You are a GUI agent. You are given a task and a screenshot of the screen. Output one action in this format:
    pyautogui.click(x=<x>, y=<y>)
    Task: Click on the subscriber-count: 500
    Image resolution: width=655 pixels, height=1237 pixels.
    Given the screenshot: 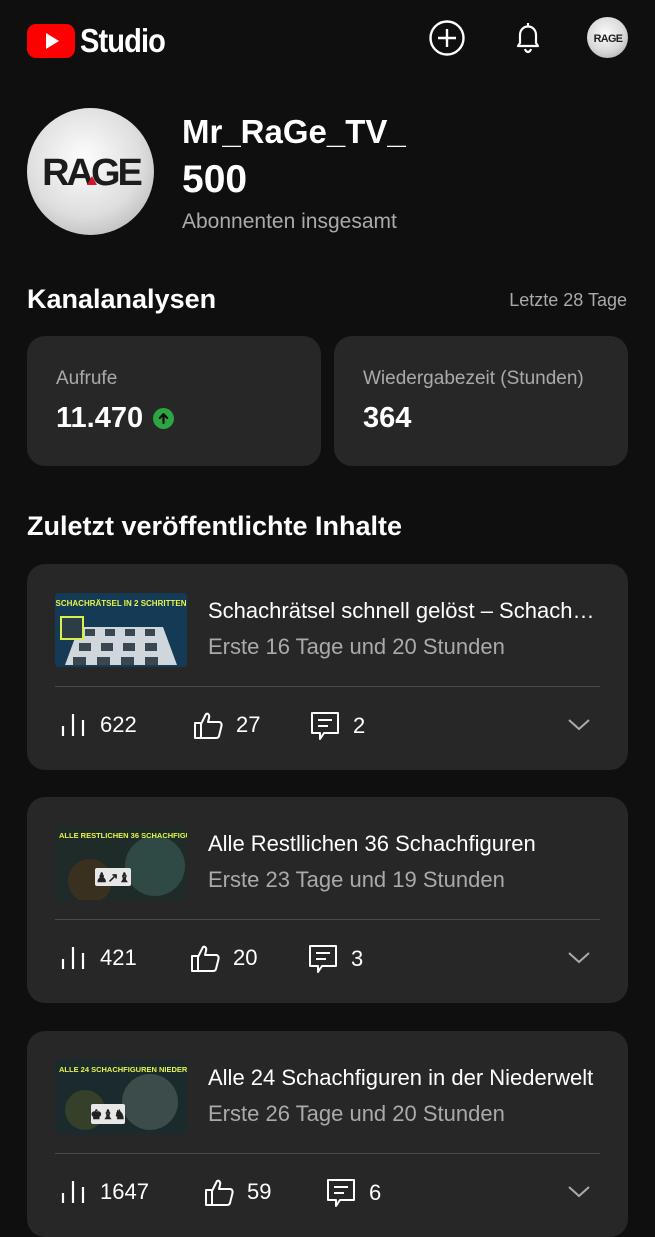 What is the action you would take?
    pyautogui.click(x=215, y=179)
    